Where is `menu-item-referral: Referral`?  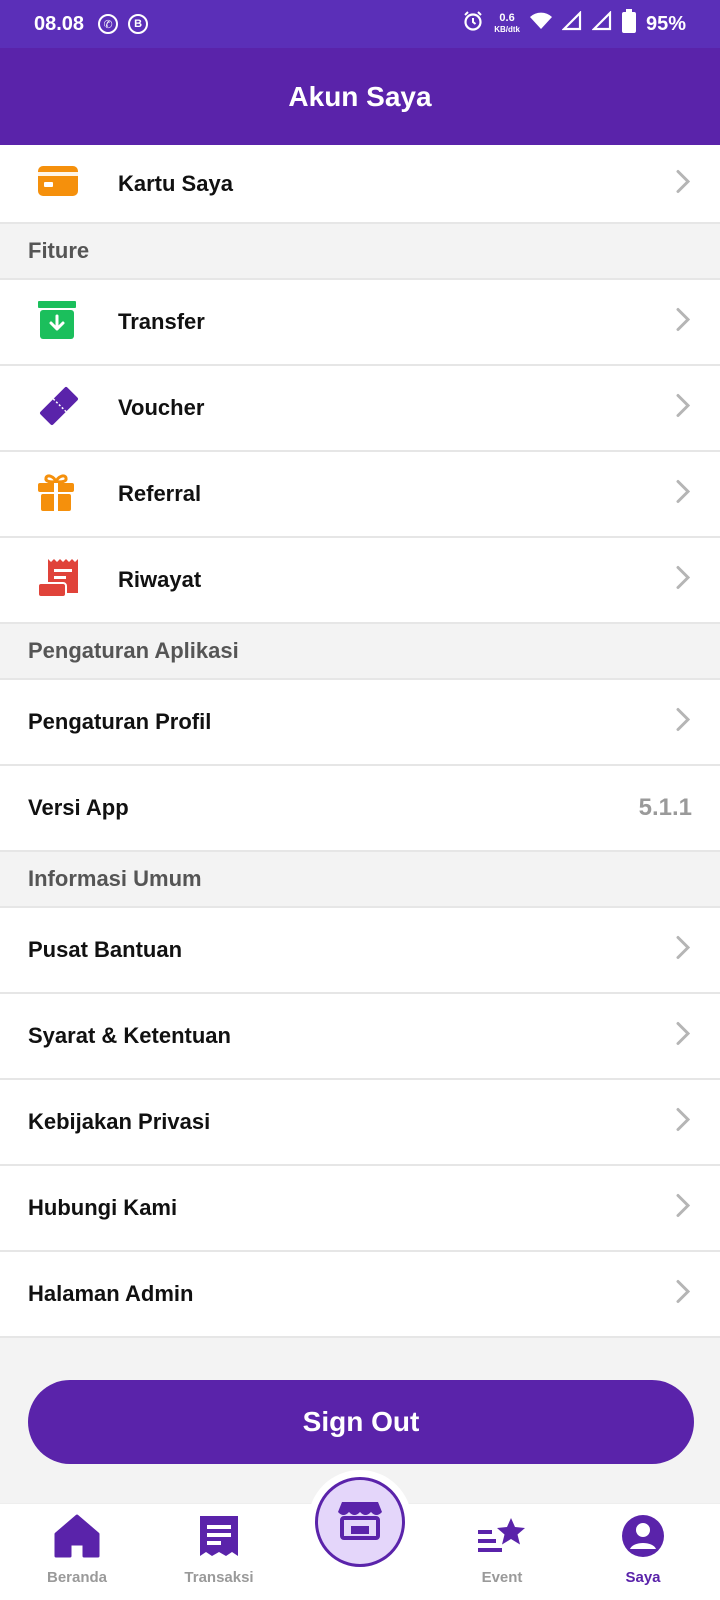
menu-item-referral: Referral is located at coordinates (360, 495).